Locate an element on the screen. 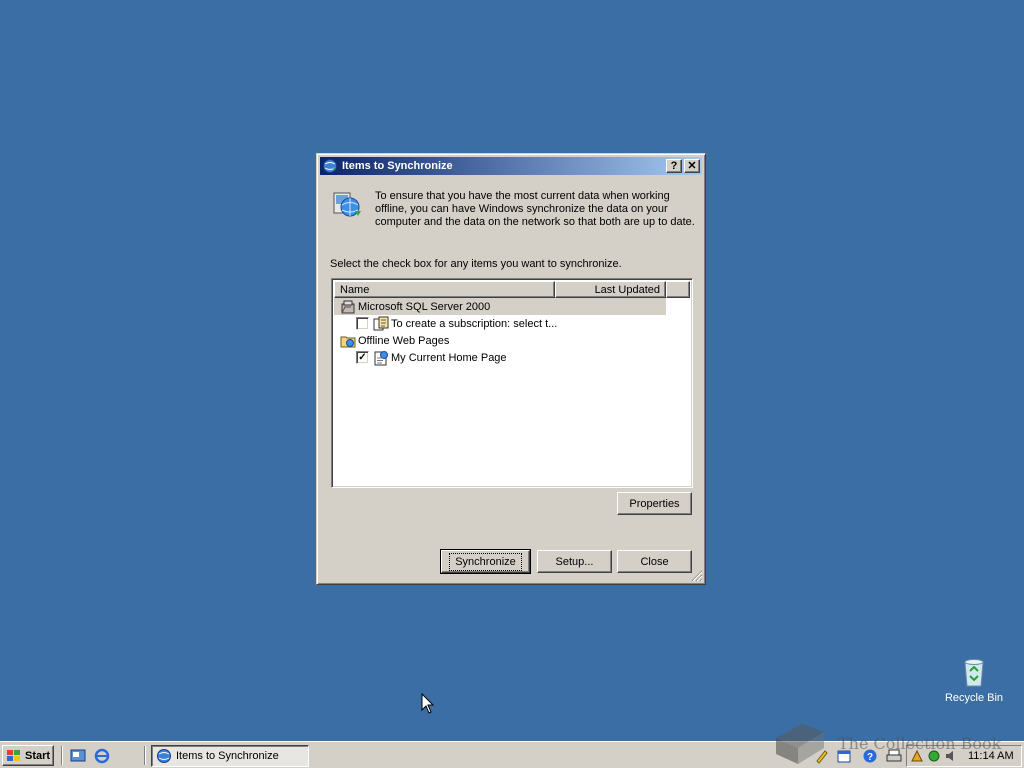 The width and height of the screenshot is (1024, 768). taskbar-button-items-to-synchronize: Items to Synchronize is located at coordinates (230, 756).